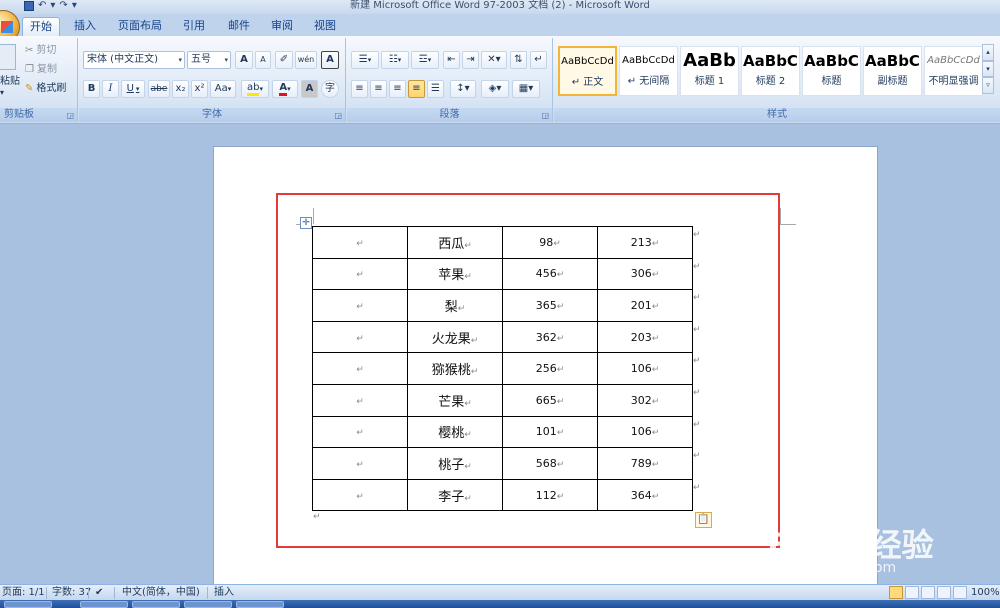 Image resolution: width=1000 pixels, height=608 pixels. Describe the element at coordinates (209, 60) in the screenshot. I see `font-size-select: 五号 ▾` at that location.